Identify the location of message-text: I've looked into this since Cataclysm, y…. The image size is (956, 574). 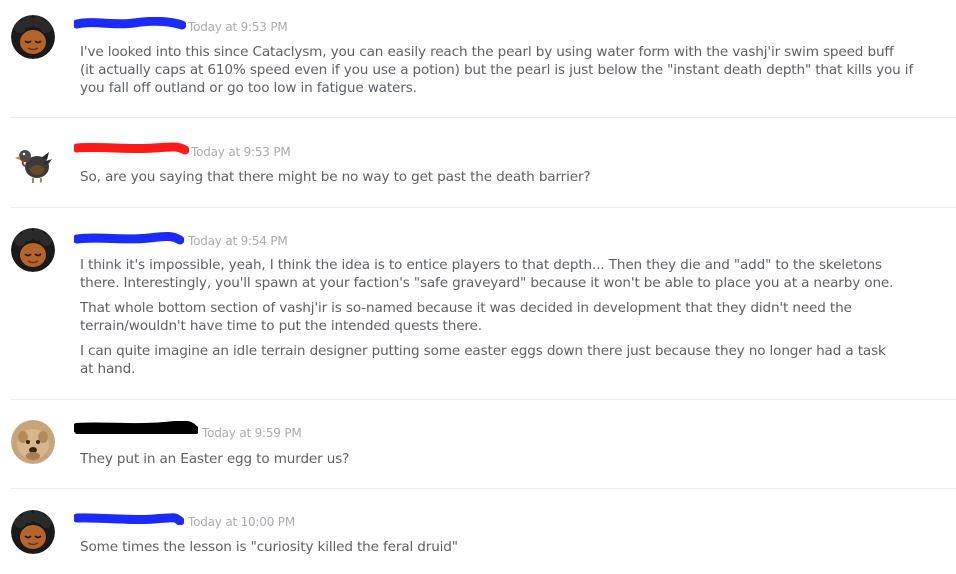
(487, 52).